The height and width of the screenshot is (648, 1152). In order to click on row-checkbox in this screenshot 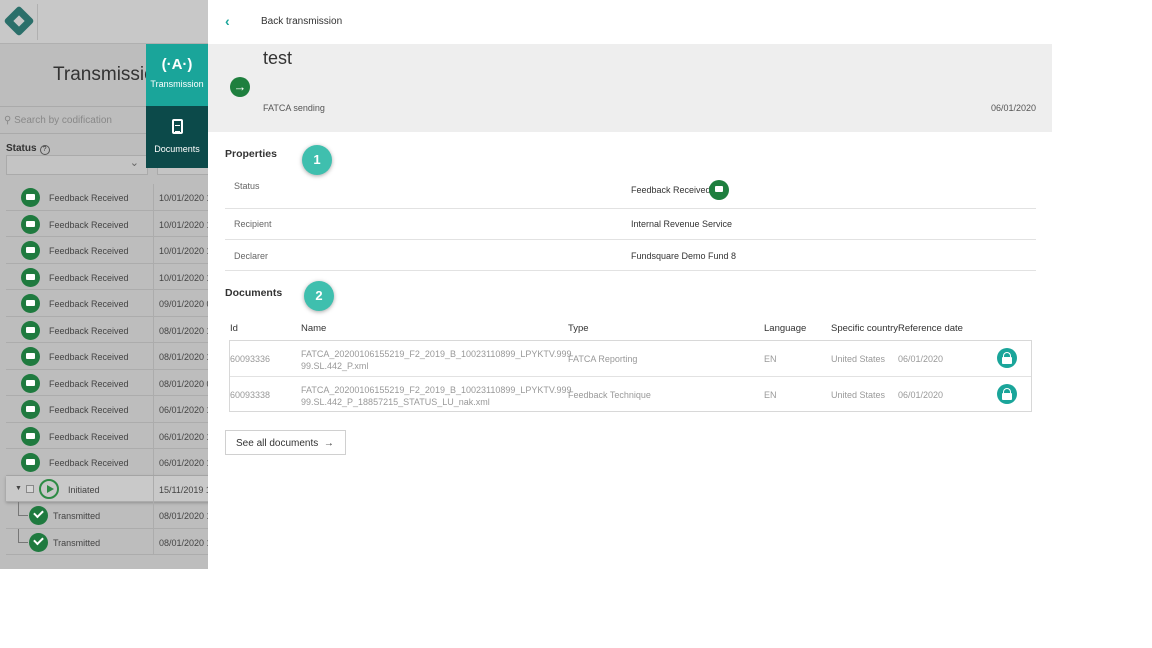, I will do `click(30, 488)`.